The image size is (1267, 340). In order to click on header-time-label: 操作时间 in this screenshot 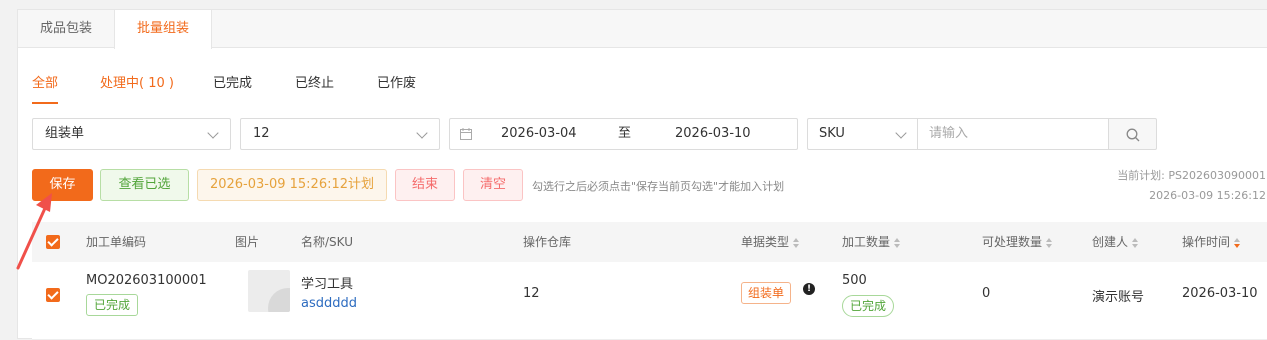, I will do `click(1206, 242)`.